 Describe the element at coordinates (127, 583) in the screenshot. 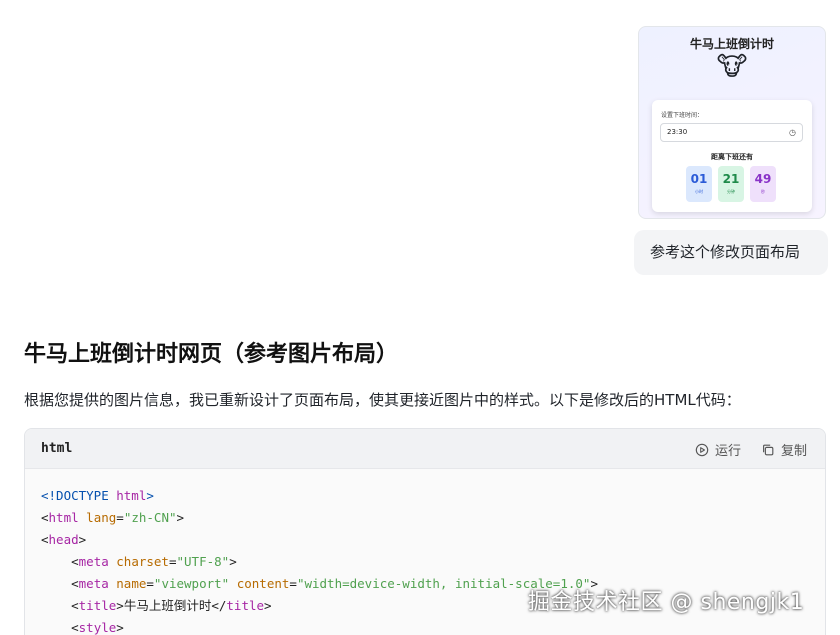

I see `code-token: name` at that location.